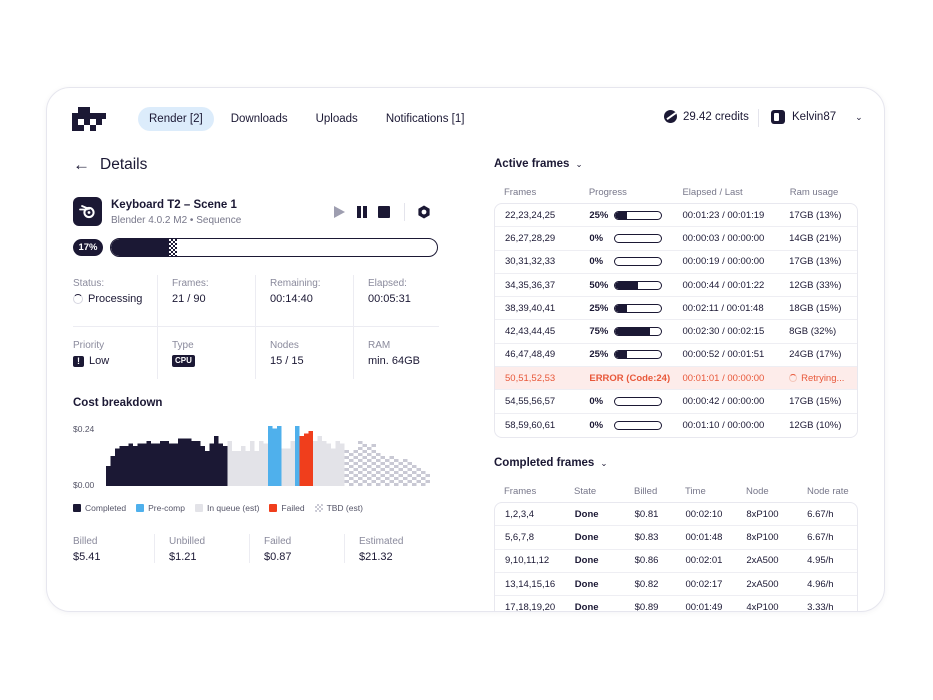  I want to click on time-cell: 00:01:48, so click(704, 537).